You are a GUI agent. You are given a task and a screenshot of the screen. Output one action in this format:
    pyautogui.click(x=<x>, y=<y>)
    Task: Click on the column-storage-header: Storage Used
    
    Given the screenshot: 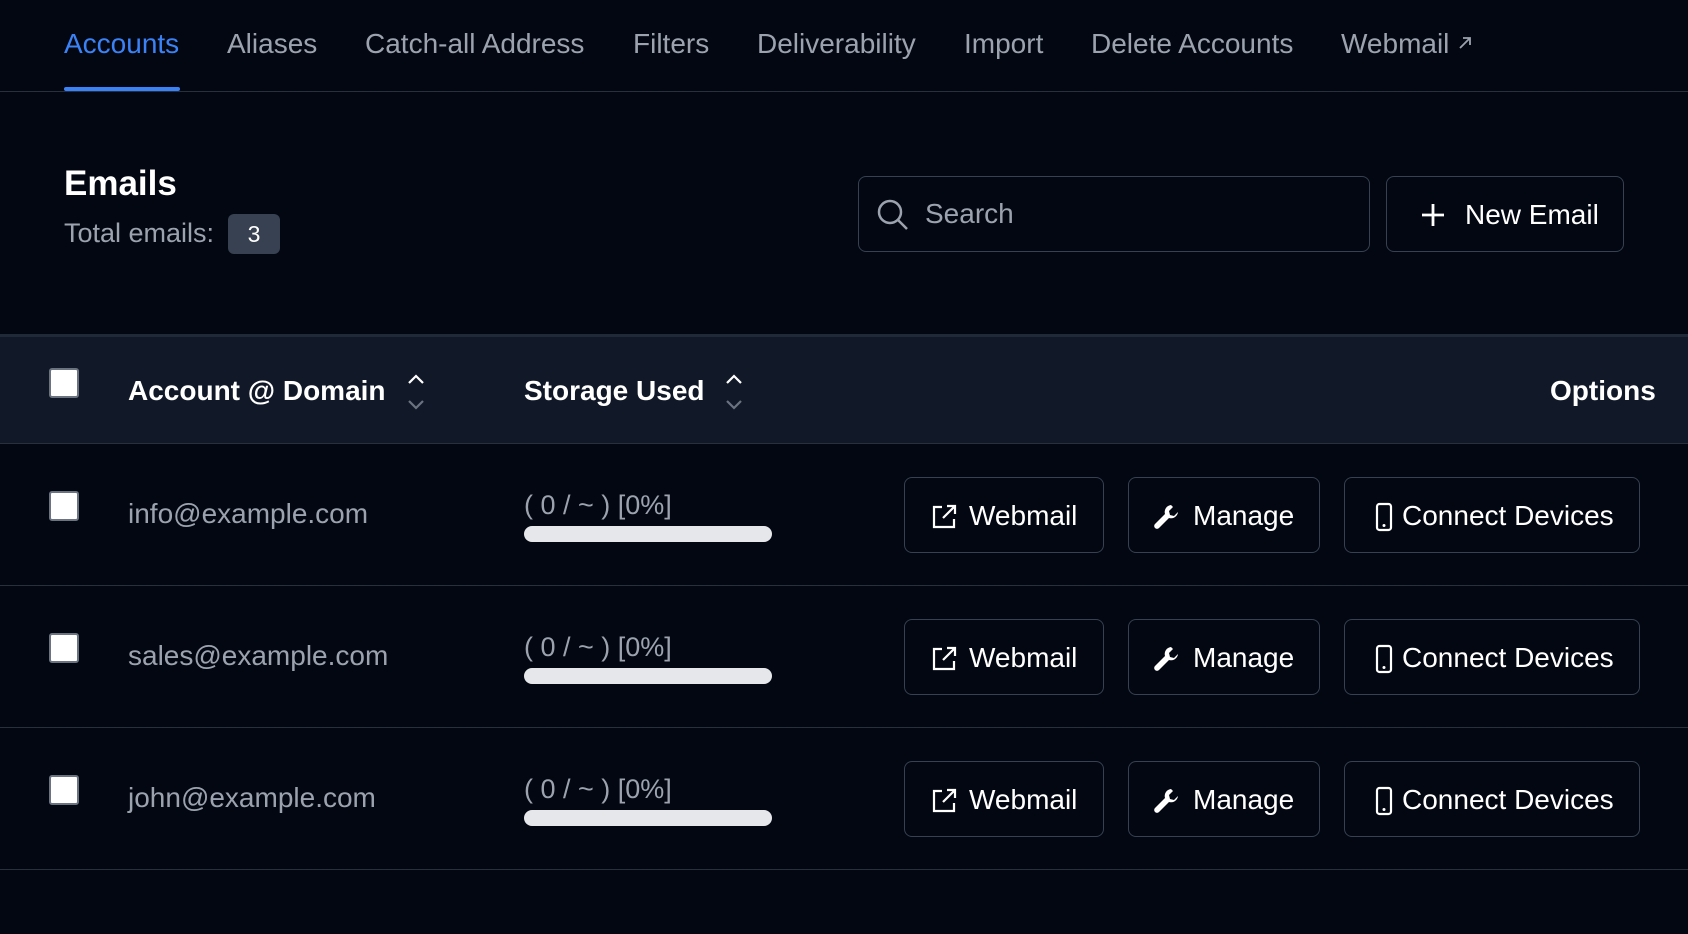 What is the action you would take?
    pyautogui.click(x=614, y=390)
    